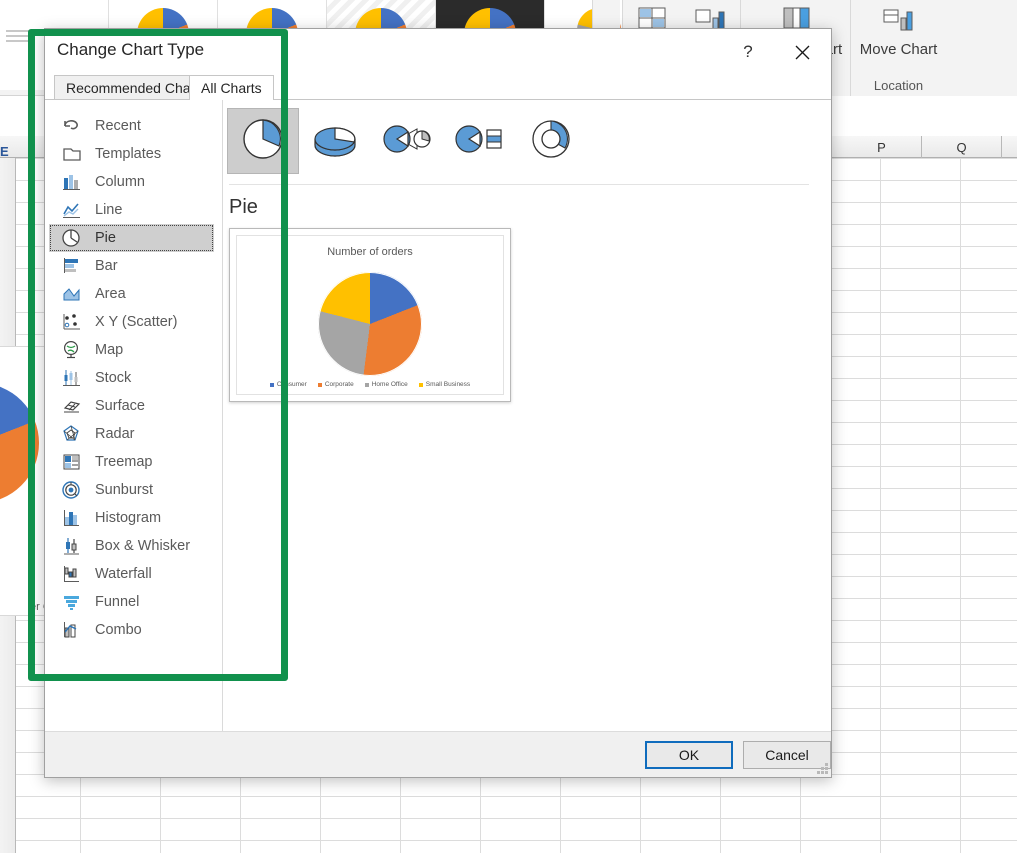 The image size is (1017, 853). I want to click on ok-button: OK, so click(689, 755).